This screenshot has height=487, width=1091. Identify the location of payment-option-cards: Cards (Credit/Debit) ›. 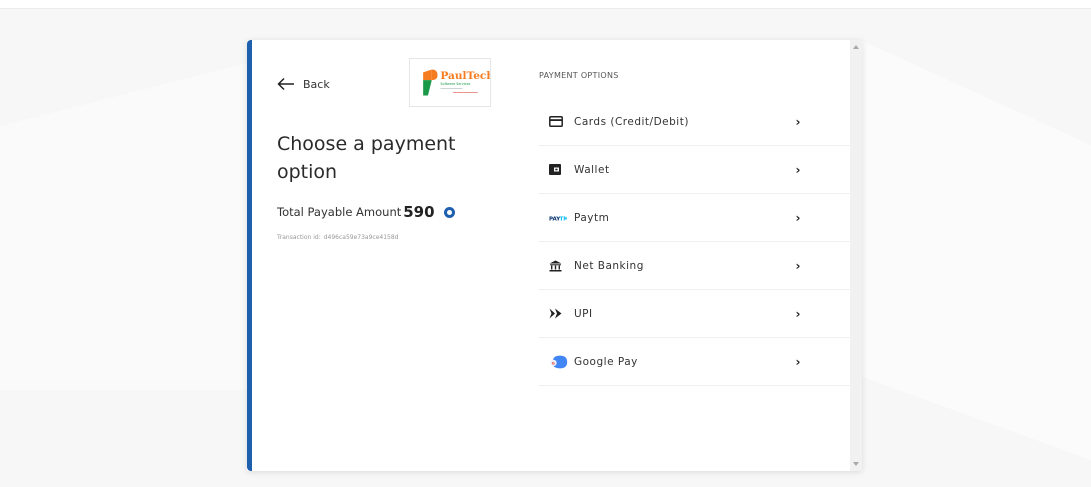
(694, 122).